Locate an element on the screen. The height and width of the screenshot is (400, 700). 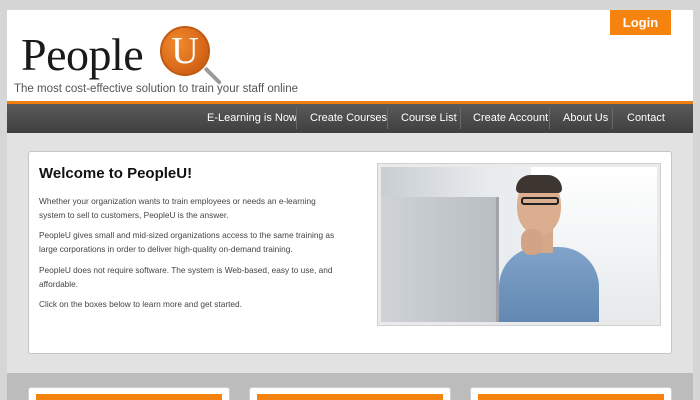
nav-item-about-us: About Us is located at coordinates (585, 118).